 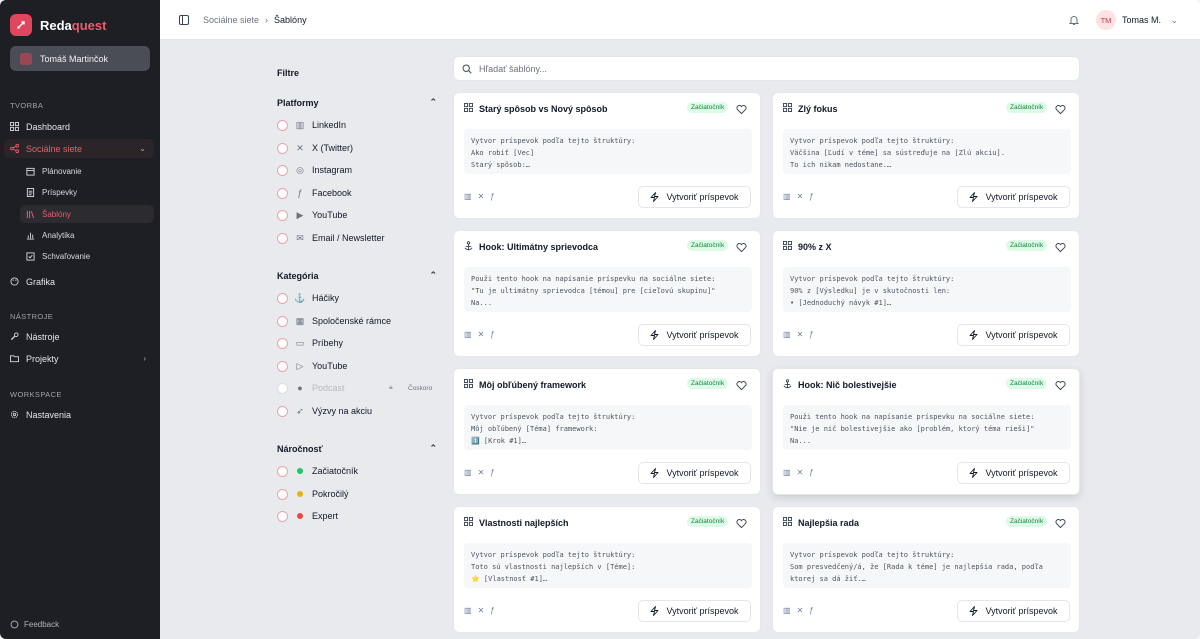 What do you see at coordinates (58, 25) in the screenshot?
I see `brand: Redaquest` at bounding box center [58, 25].